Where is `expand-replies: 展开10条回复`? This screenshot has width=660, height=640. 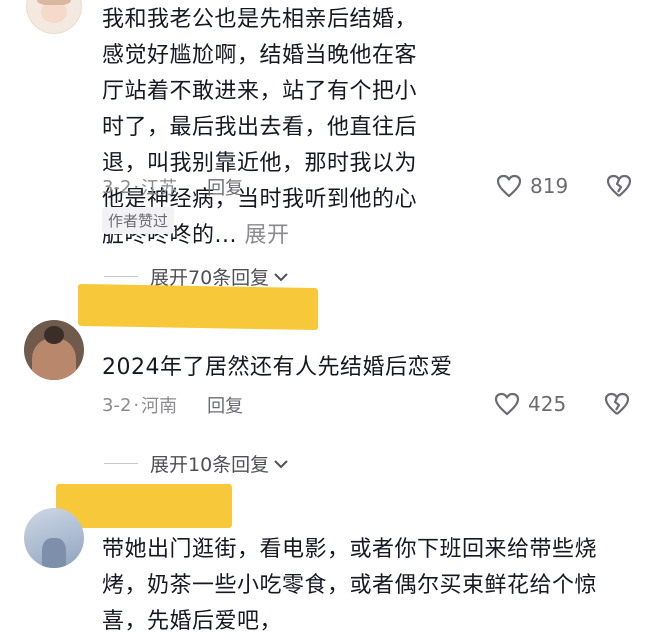
expand-replies: 展开10条回复 is located at coordinates (196, 463).